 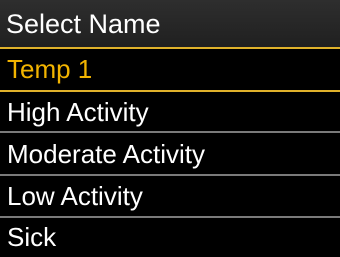 I want to click on selection-bottom-border, so click(x=170, y=91).